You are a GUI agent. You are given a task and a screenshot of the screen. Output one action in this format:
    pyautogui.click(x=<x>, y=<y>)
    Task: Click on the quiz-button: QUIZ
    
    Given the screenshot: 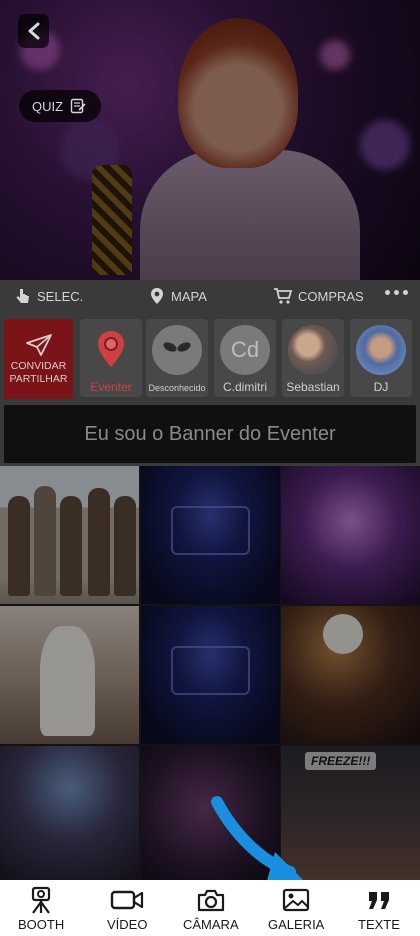 What is the action you would take?
    pyautogui.click(x=60, y=106)
    